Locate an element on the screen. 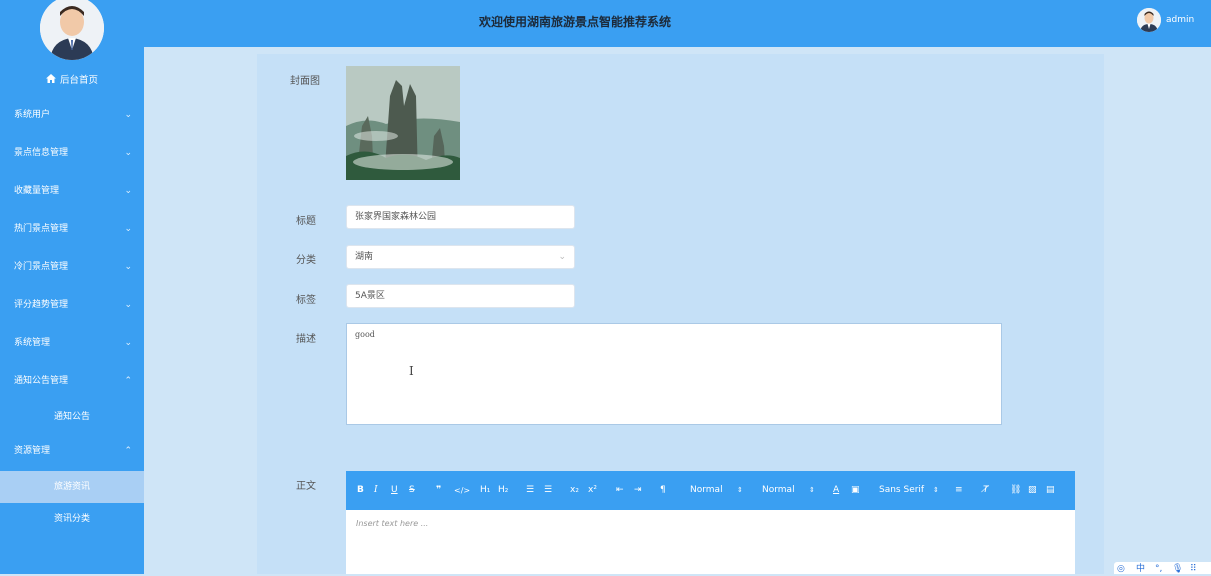  category-label: 分类 is located at coordinates (306, 260).